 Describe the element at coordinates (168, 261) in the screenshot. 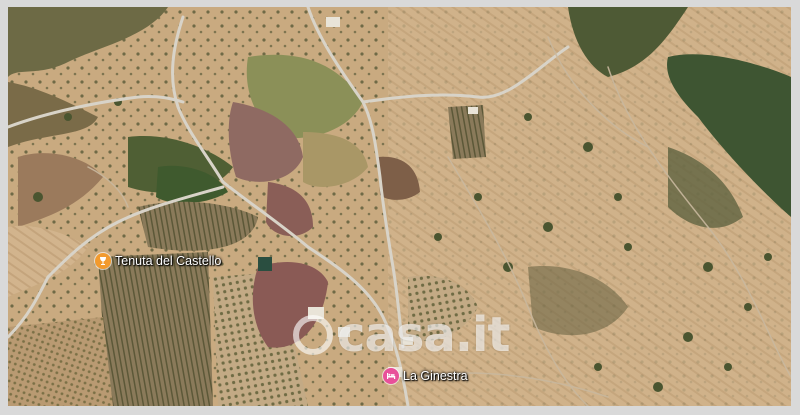

I see `poi-label: Tenuta del Castello` at that location.